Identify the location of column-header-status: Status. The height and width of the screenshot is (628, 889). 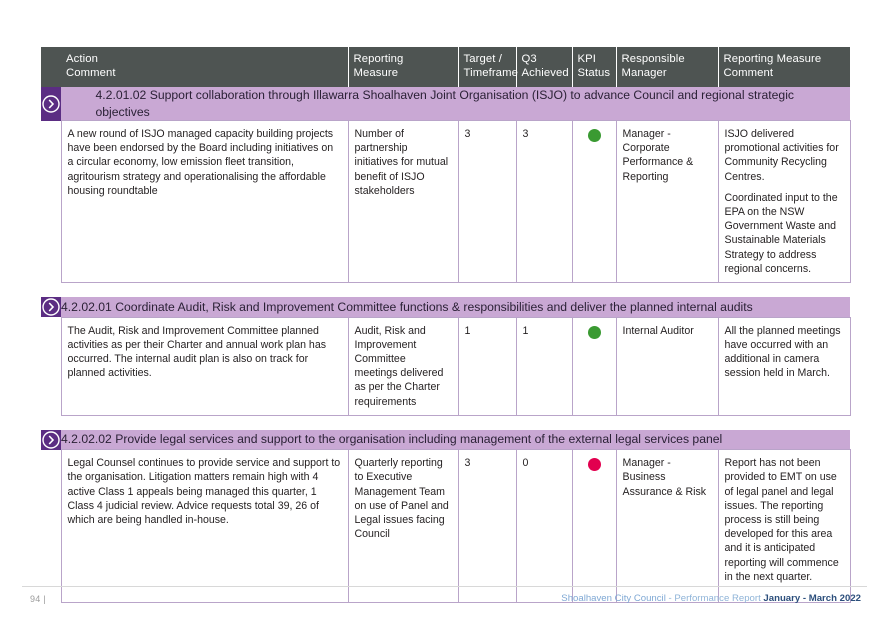
(594, 72).